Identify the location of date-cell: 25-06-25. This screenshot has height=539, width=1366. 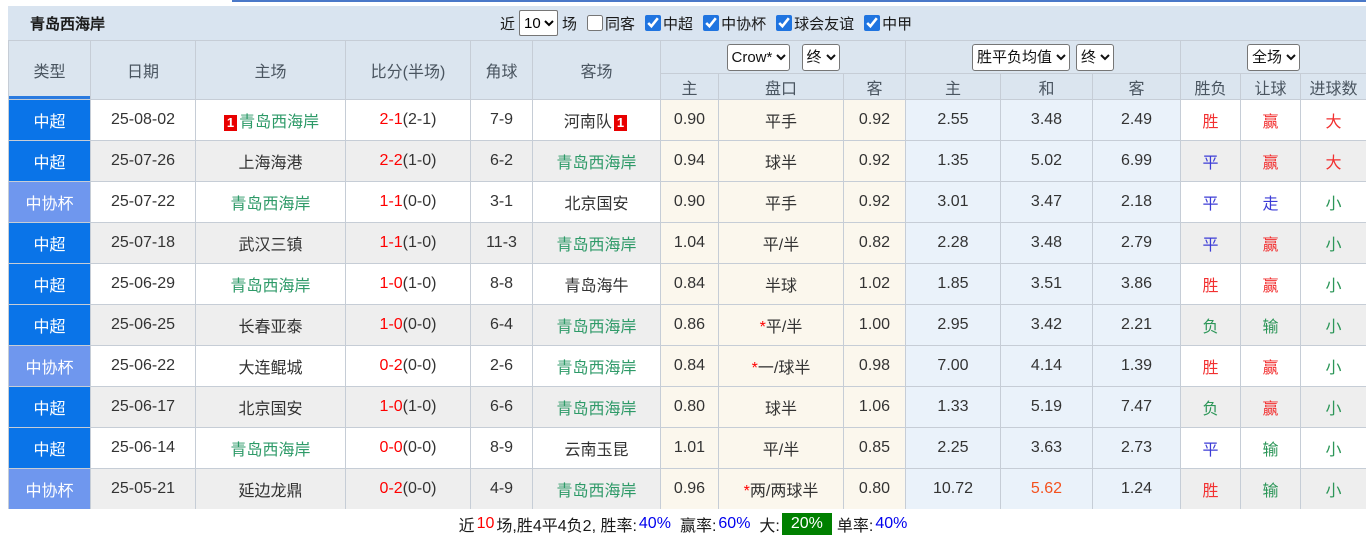
(143, 325).